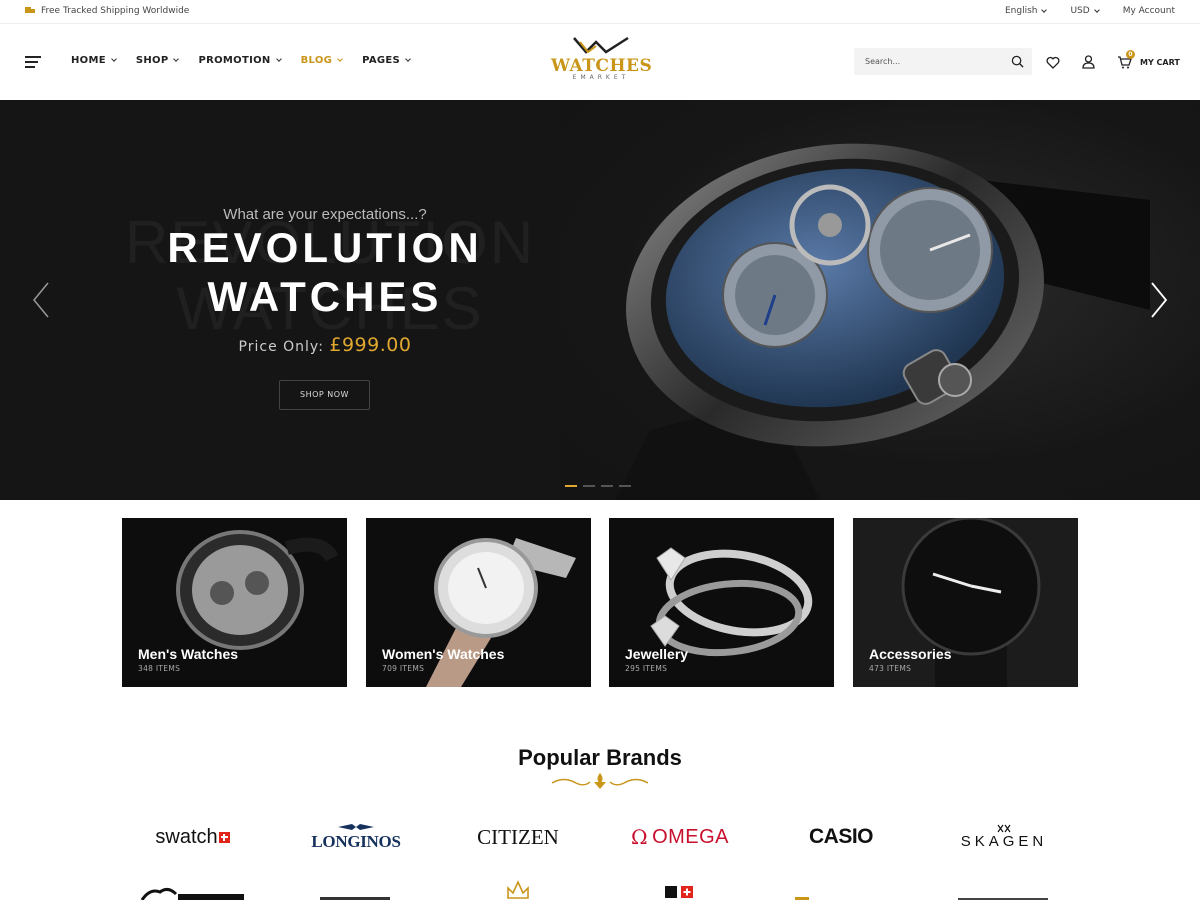 The height and width of the screenshot is (900, 1200). Describe the element at coordinates (841, 837) in the screenshot. I see `brand-logo-casio: CASIO` at that location.